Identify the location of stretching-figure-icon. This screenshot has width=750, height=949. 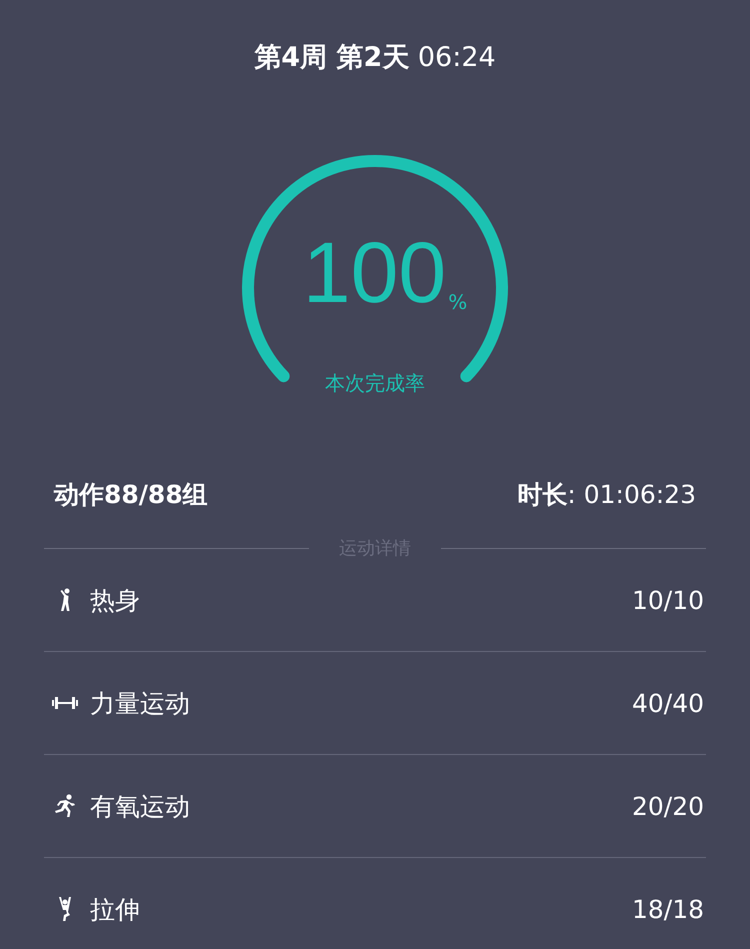
(65, 909).